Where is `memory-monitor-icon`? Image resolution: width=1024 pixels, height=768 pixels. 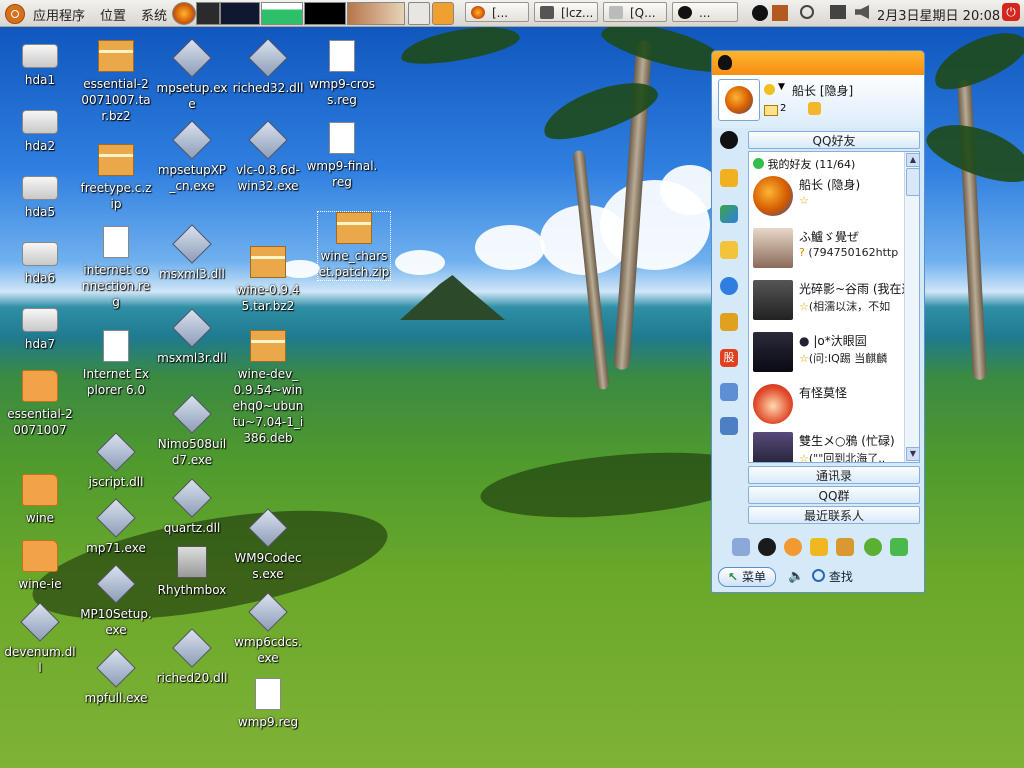 memory-monitor-icon is located at coordinates (282, 13).